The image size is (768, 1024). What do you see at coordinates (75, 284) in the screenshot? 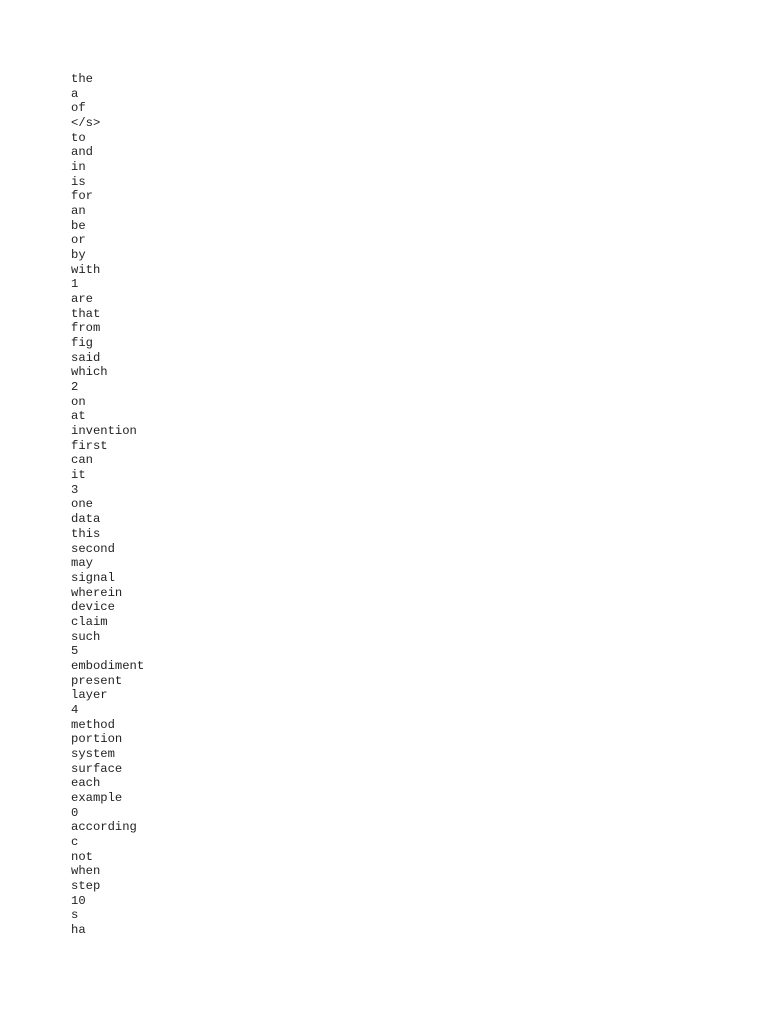
I see `word-item: 1` at bounding box center [75, 284].